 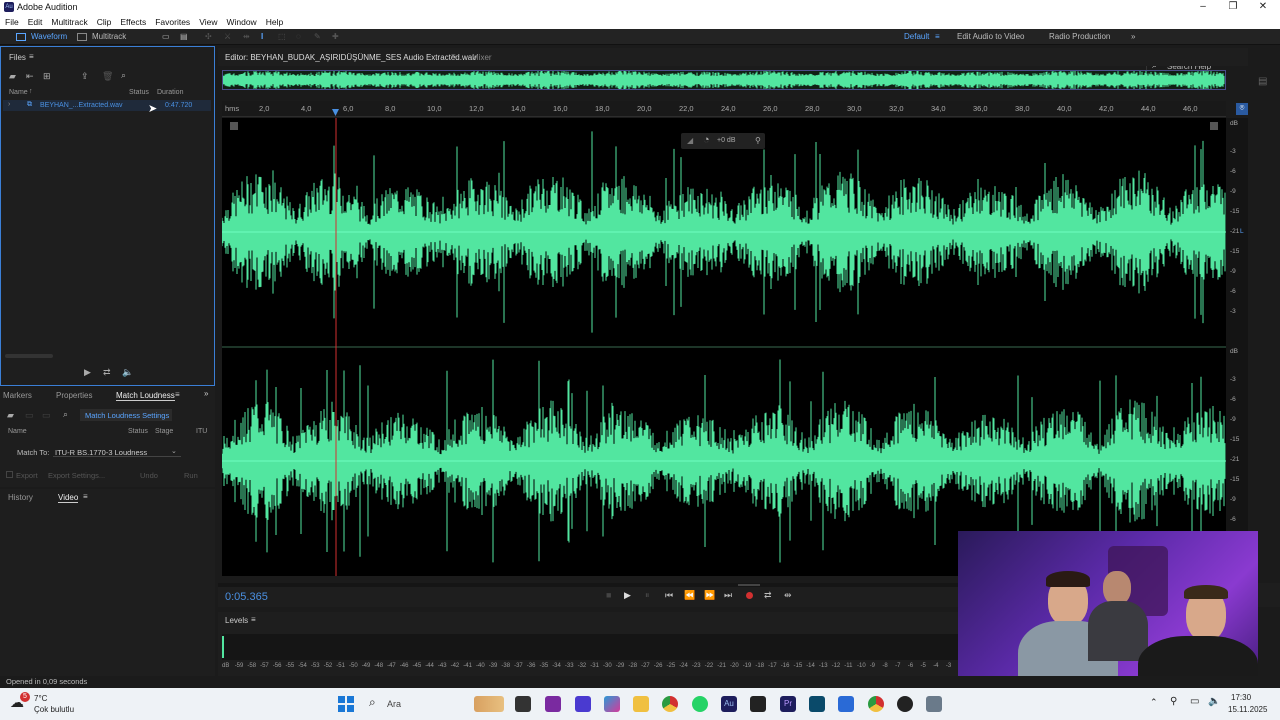 What do you see at coordinates (1194, 701) in the screenshot?
I see `network-icon: ▭` at bounding box center [1194, 701].